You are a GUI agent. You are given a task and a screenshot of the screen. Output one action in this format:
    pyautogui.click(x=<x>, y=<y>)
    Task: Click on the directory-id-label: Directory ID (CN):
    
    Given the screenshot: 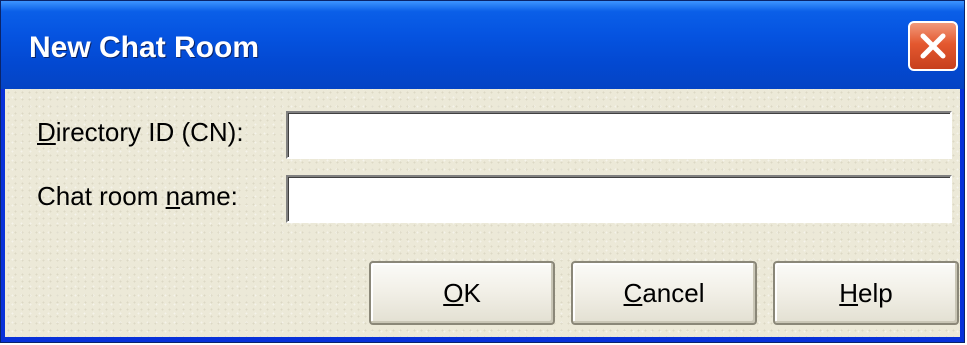 What is the action you would take?
    pyautogui.click(x=140, y=132)
    